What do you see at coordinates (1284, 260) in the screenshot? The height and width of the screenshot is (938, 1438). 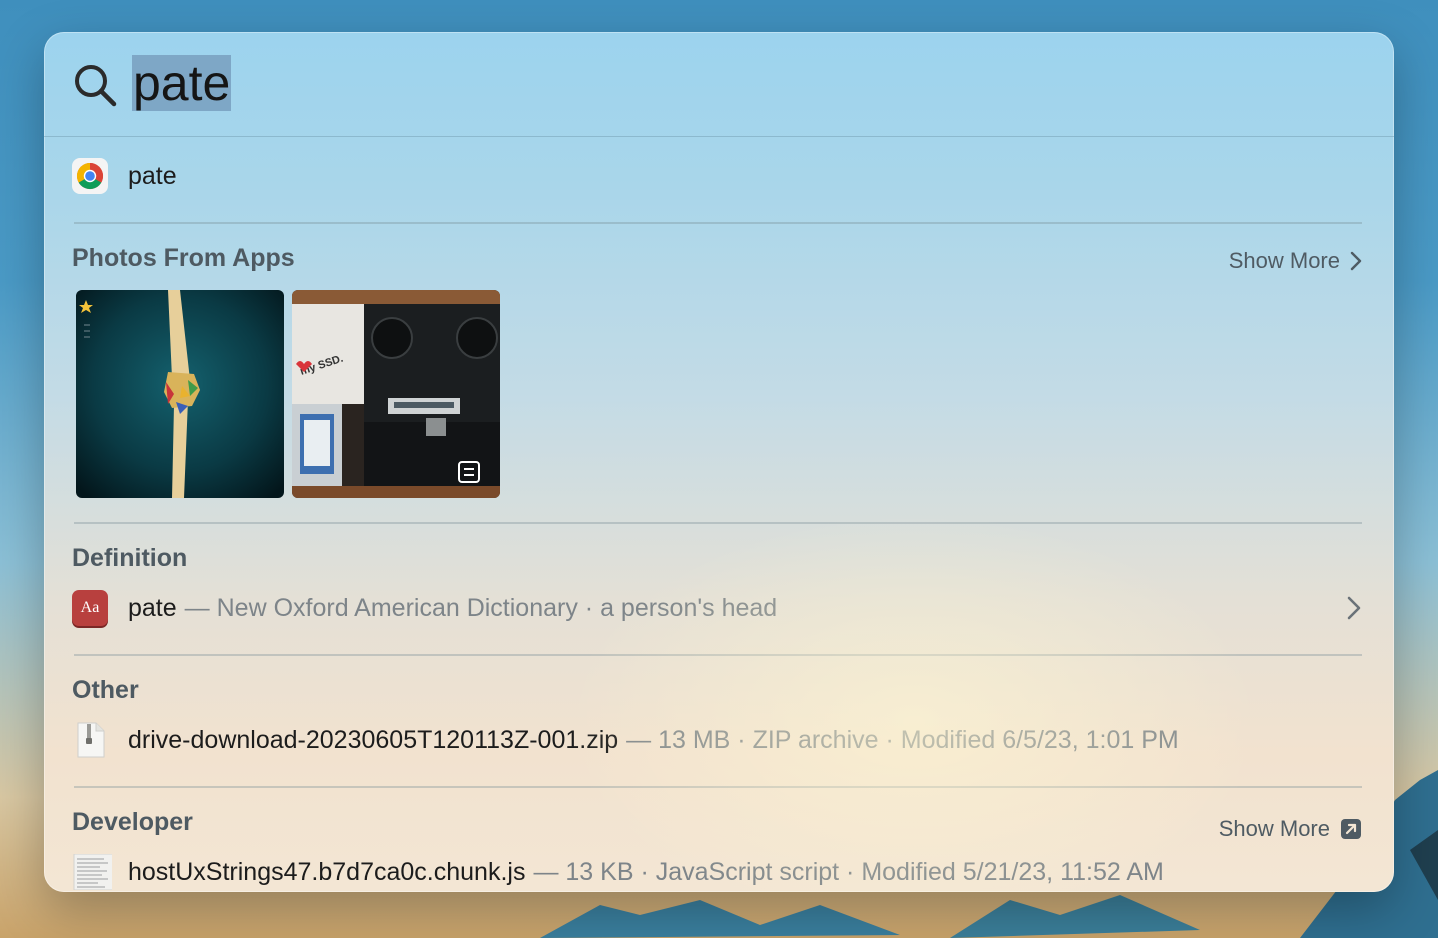 I see `photos-show-more-label: Show More` at bounding box center [1284, 260].